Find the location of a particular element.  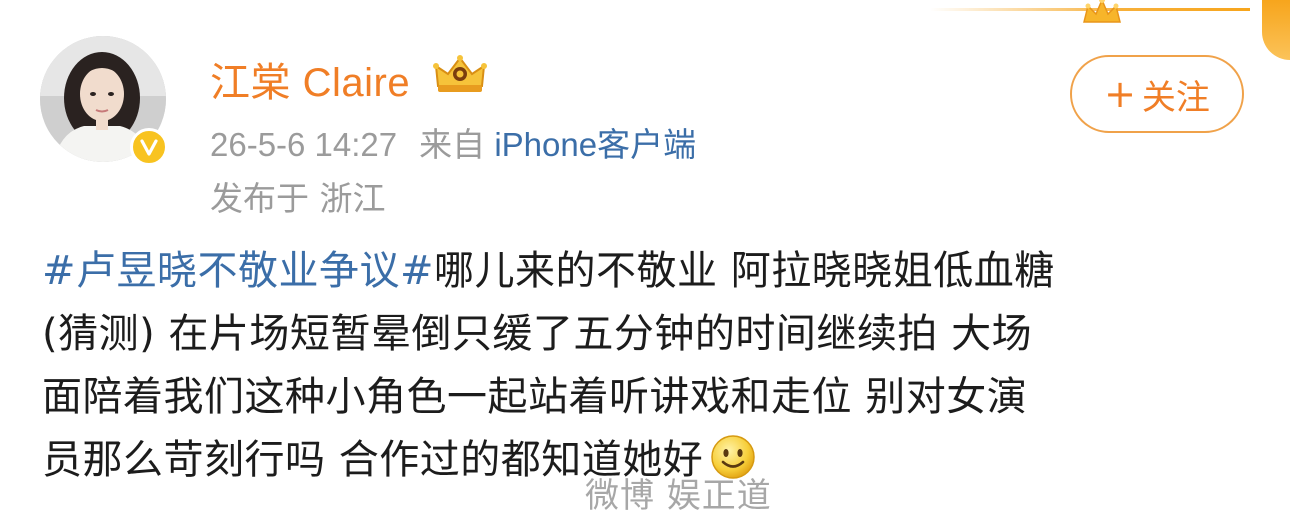

crown-icon is located at coordinates (1102, 11).